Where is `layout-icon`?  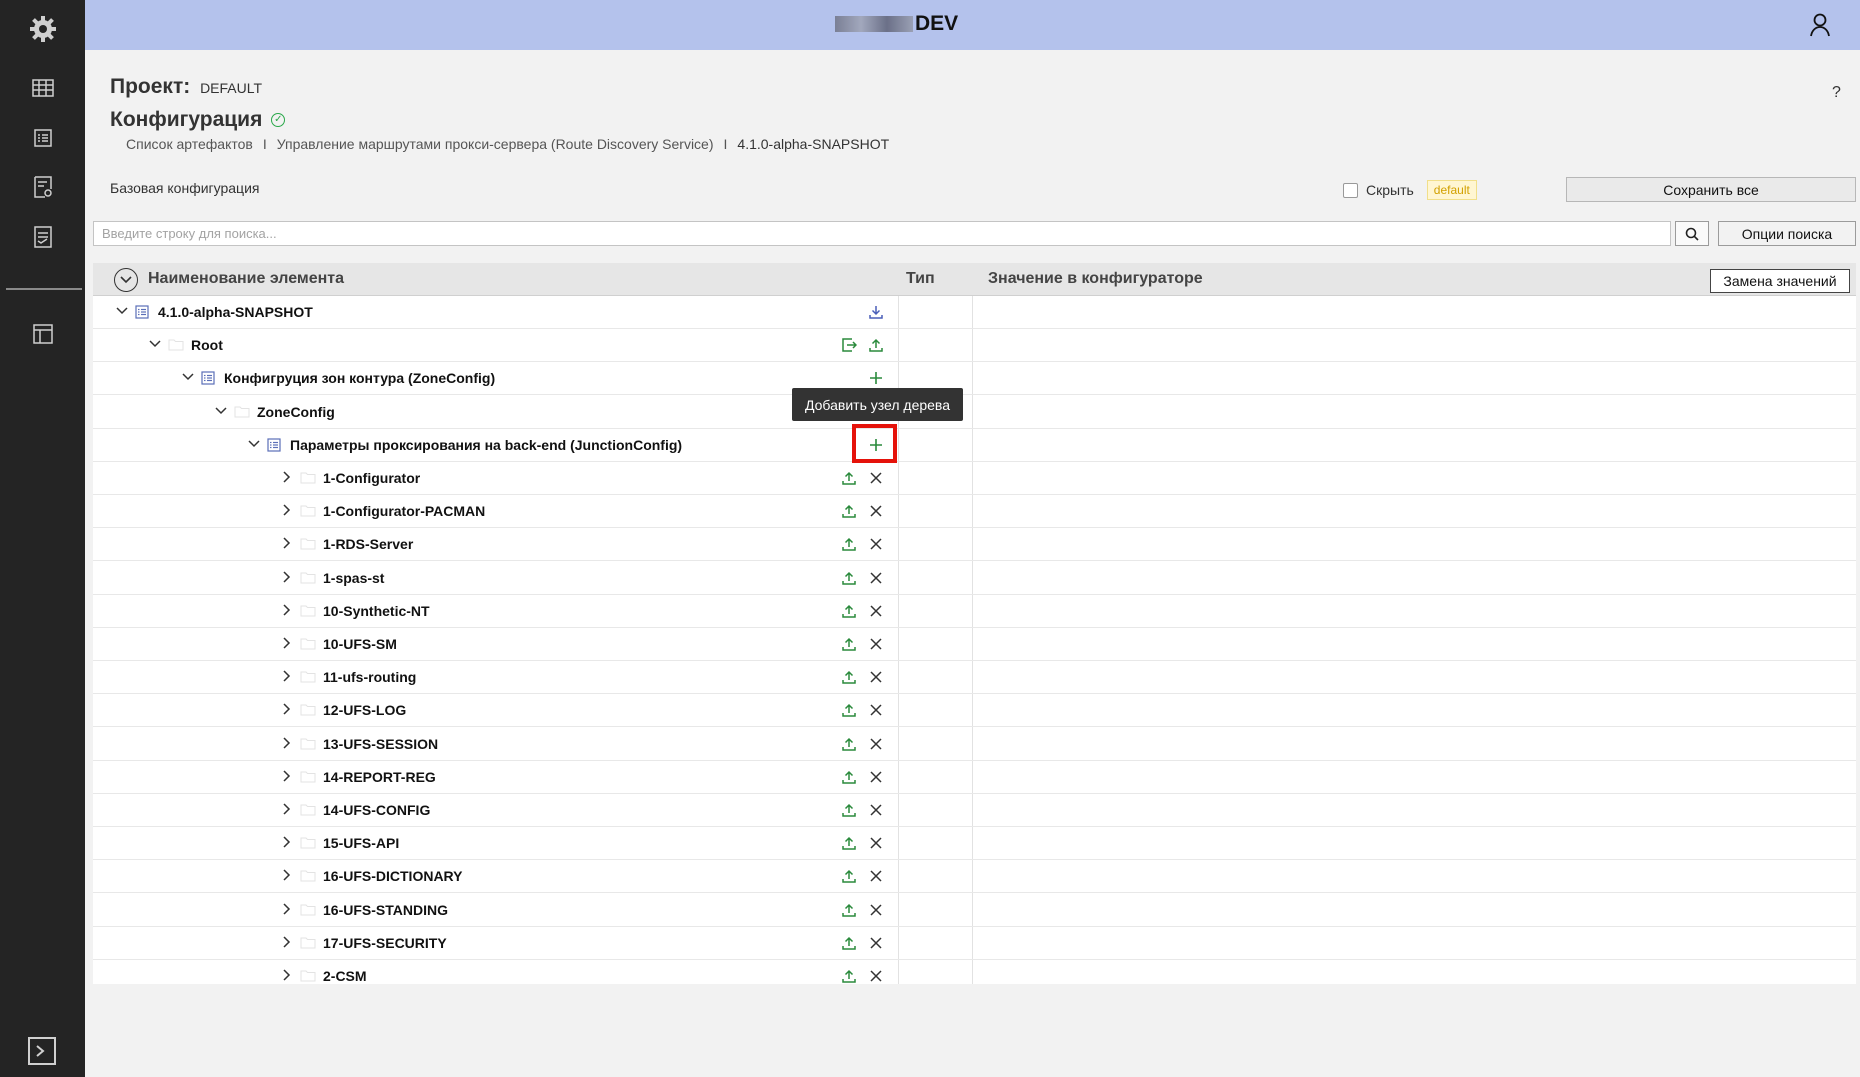 layout-icon is located at coordinates (42, 334).